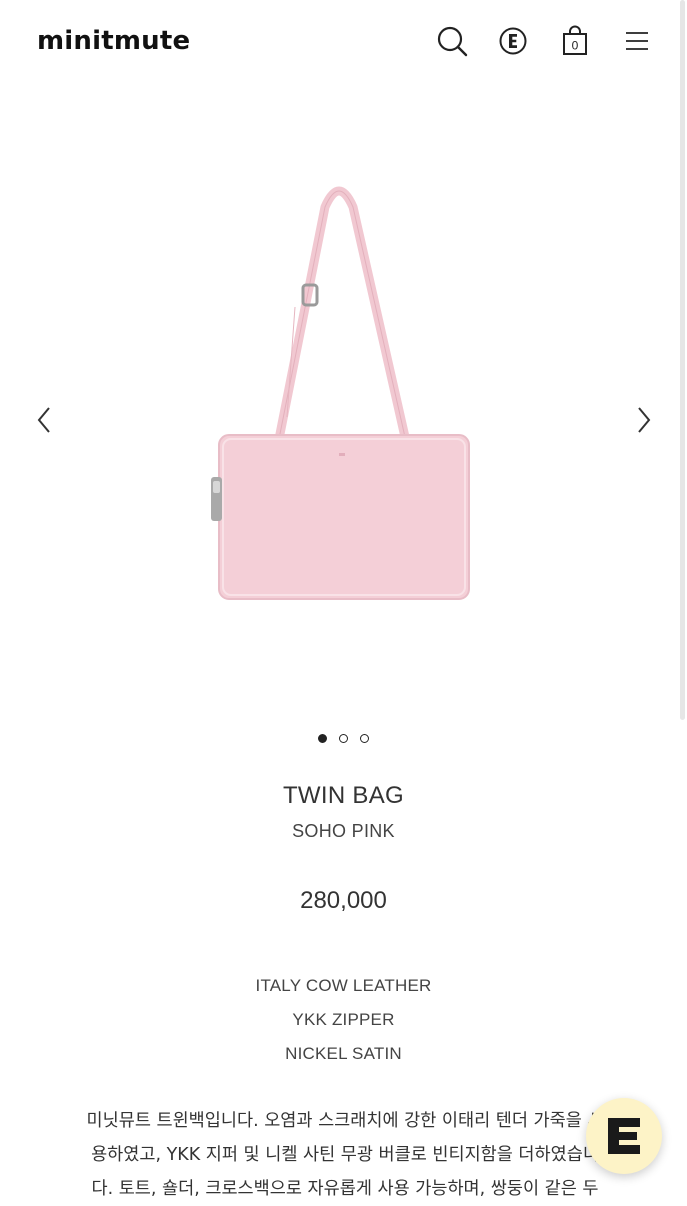 This screenshot has width=687, height=1206. I want to click on product-image, so click(345, 392).